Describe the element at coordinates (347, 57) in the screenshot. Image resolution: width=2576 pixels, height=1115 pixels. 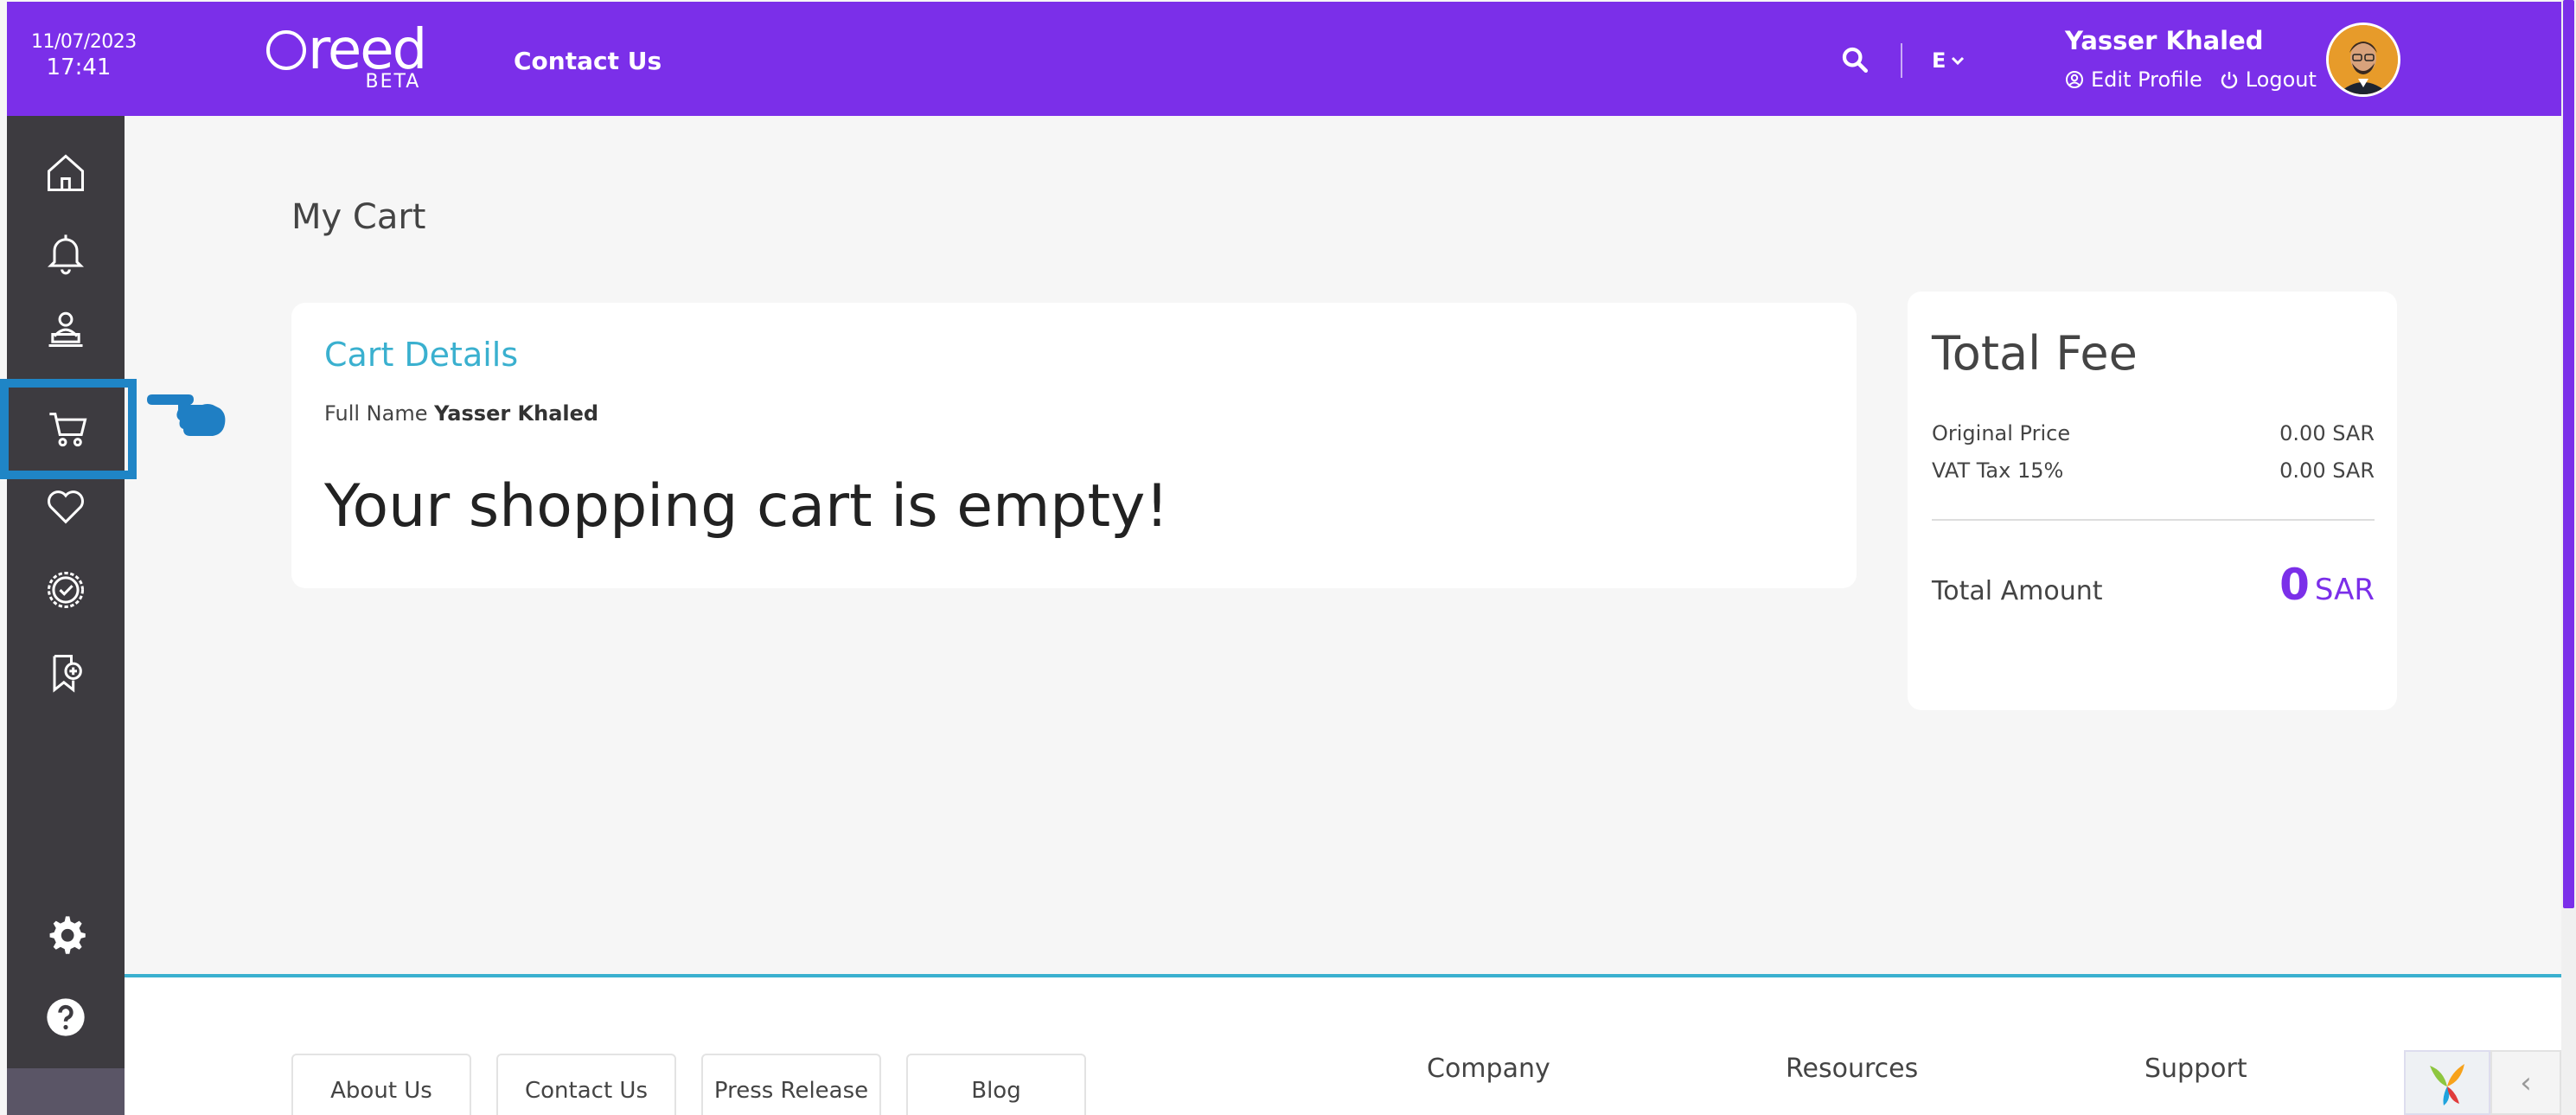
I see `logo: reed BETA` at that location.